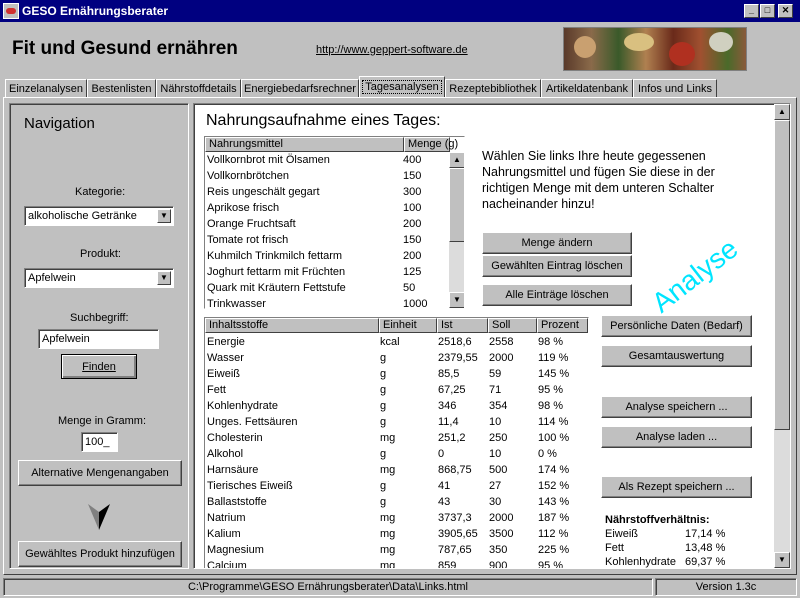 This screenshot has height=598, width=800. I want to click on nutrient-ist: 787,65, so click(455, 550).